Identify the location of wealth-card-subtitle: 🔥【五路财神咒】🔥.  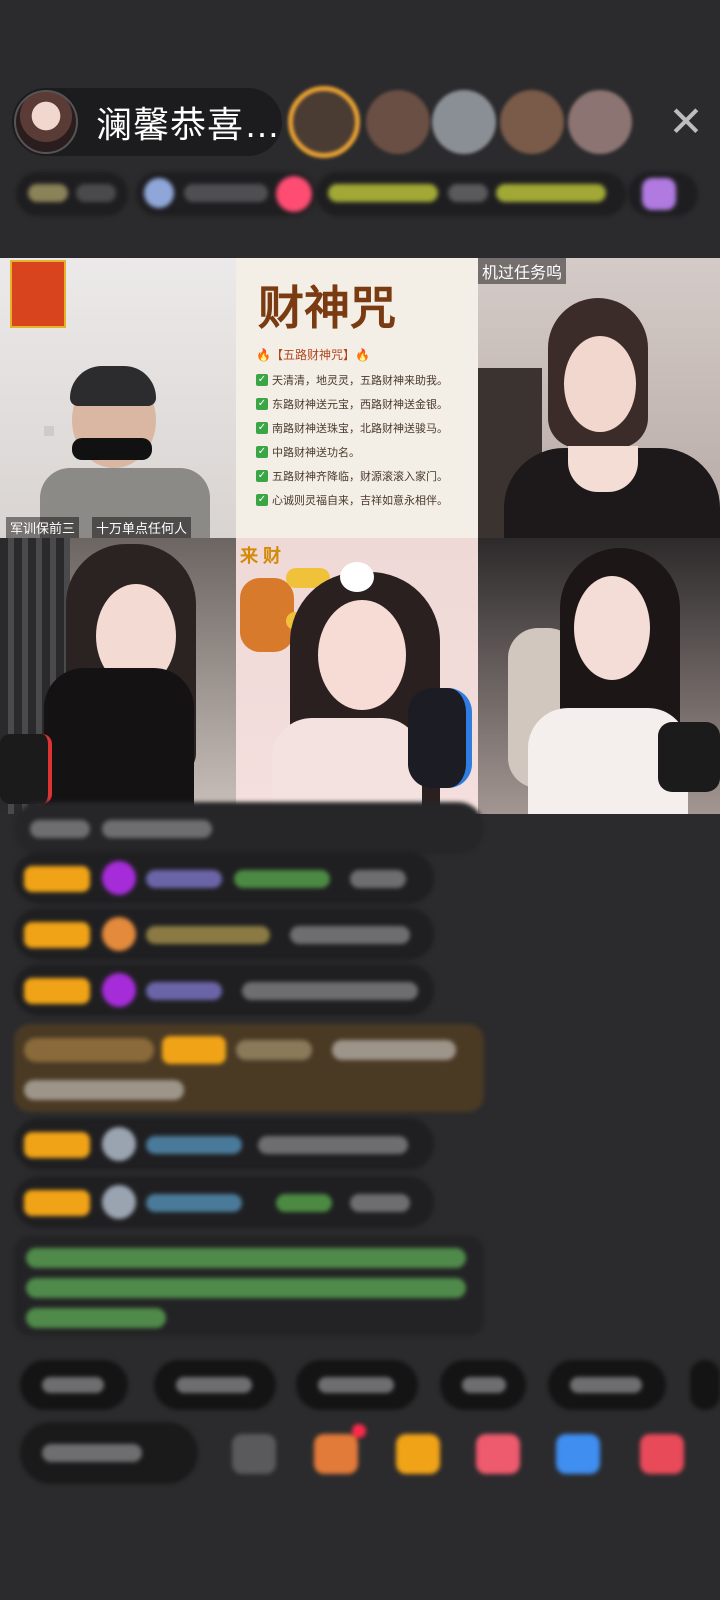
(313, 355).